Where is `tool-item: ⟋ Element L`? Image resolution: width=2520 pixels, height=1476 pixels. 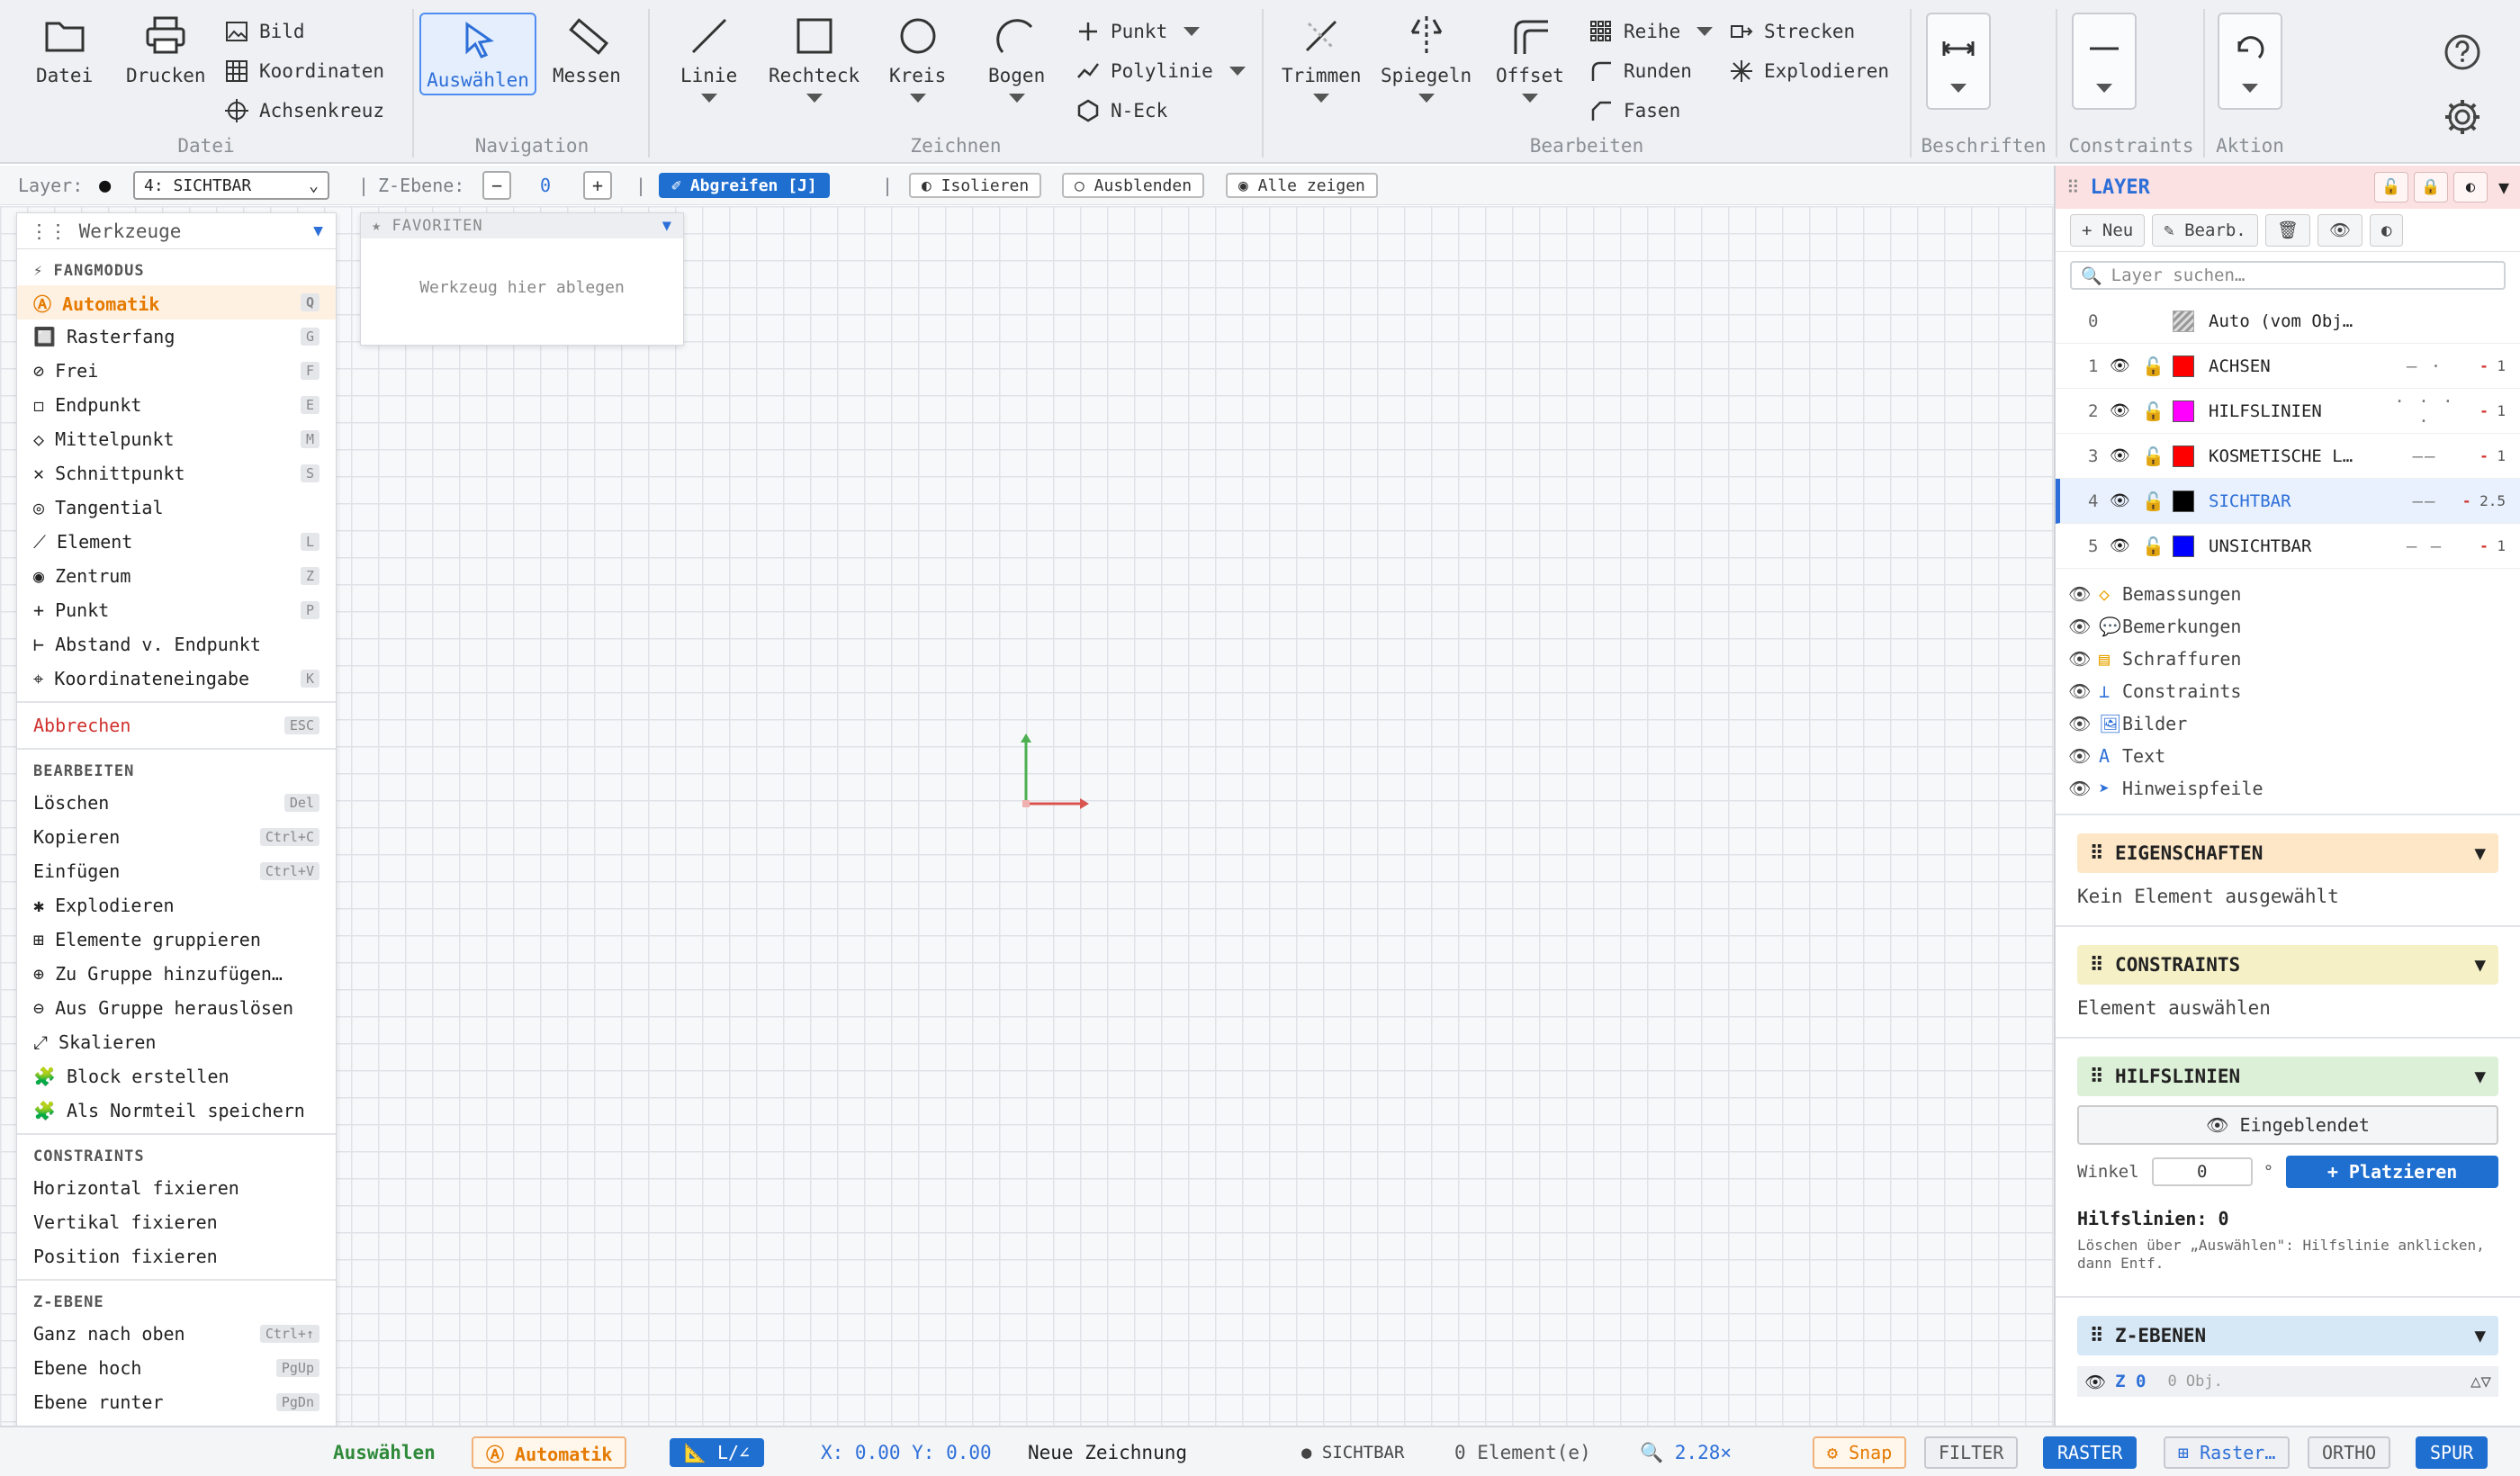
tool-item: ⟋ Element L is located at coordinates (176, 542).